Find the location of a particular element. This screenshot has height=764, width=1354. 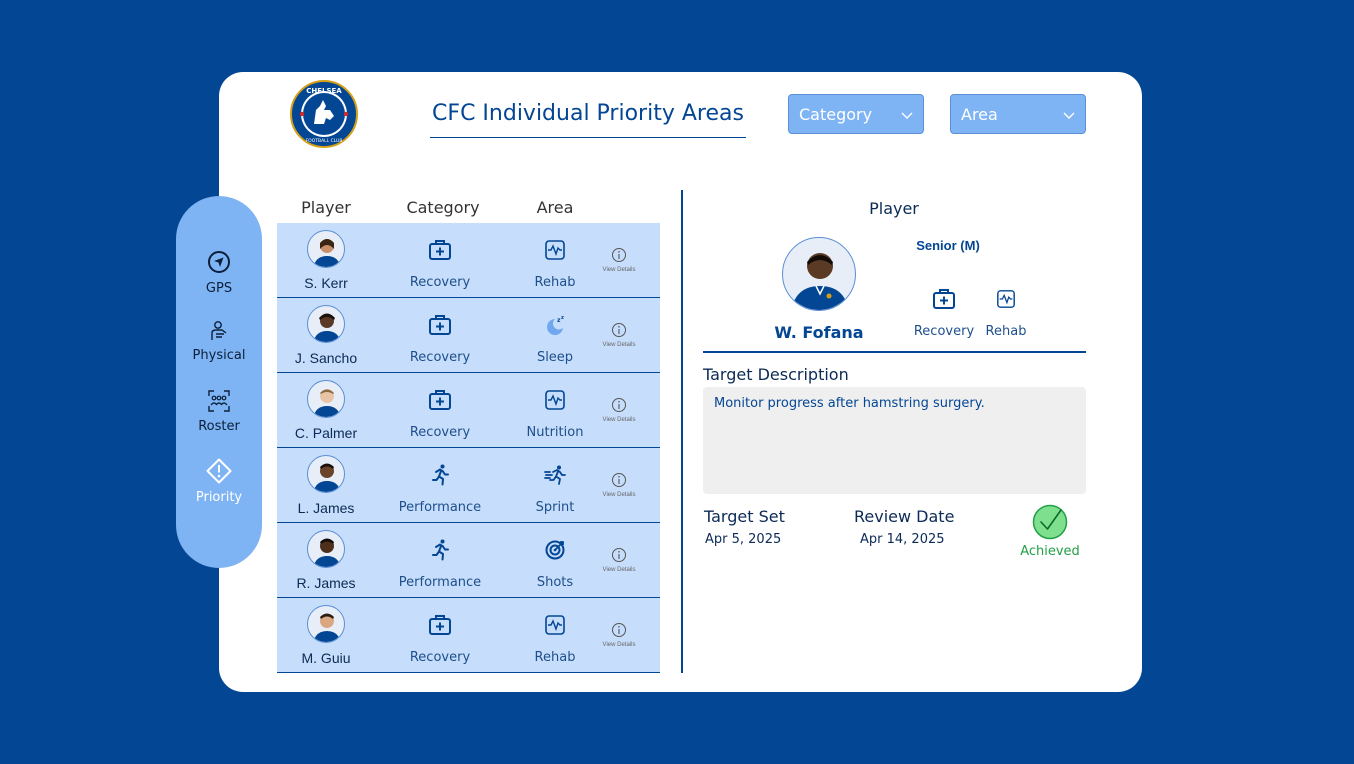

table-row: J. Sancho Recovery zz Sleep View Details is located at coordinates (468, 335).